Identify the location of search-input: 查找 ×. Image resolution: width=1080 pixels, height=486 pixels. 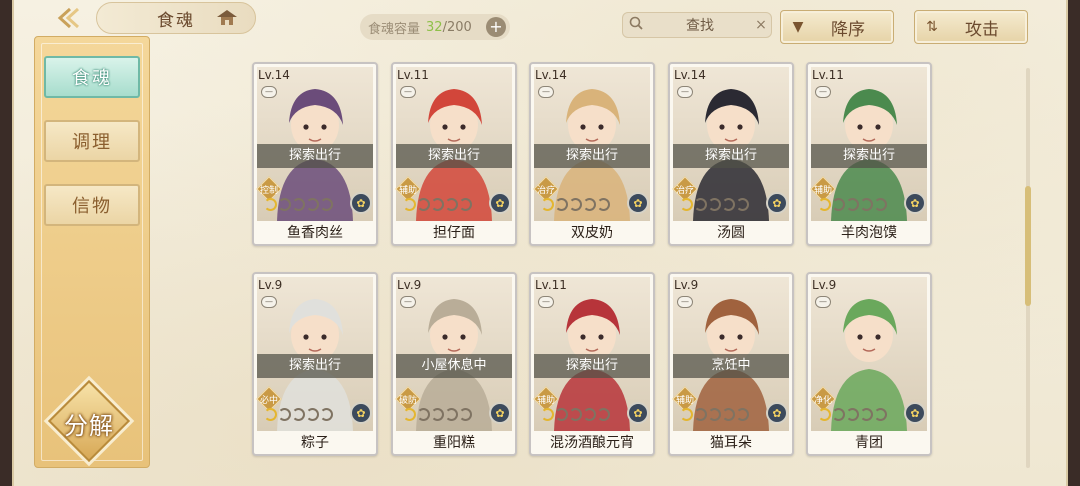
(697, 25).